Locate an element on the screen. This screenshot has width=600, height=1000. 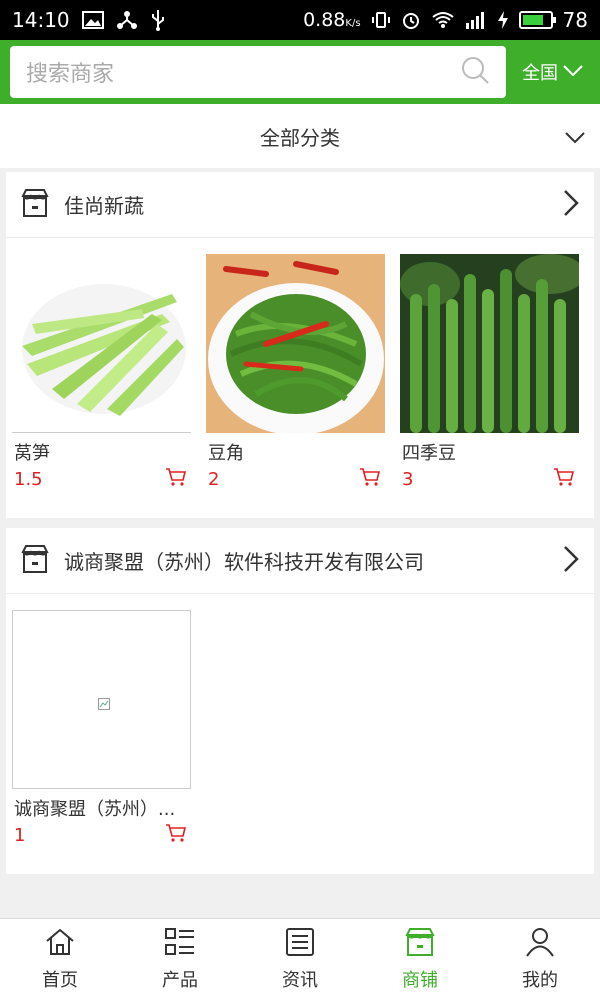
status-bar: 14:10 0.88K/s 78 is located at coordinates (300, 20).